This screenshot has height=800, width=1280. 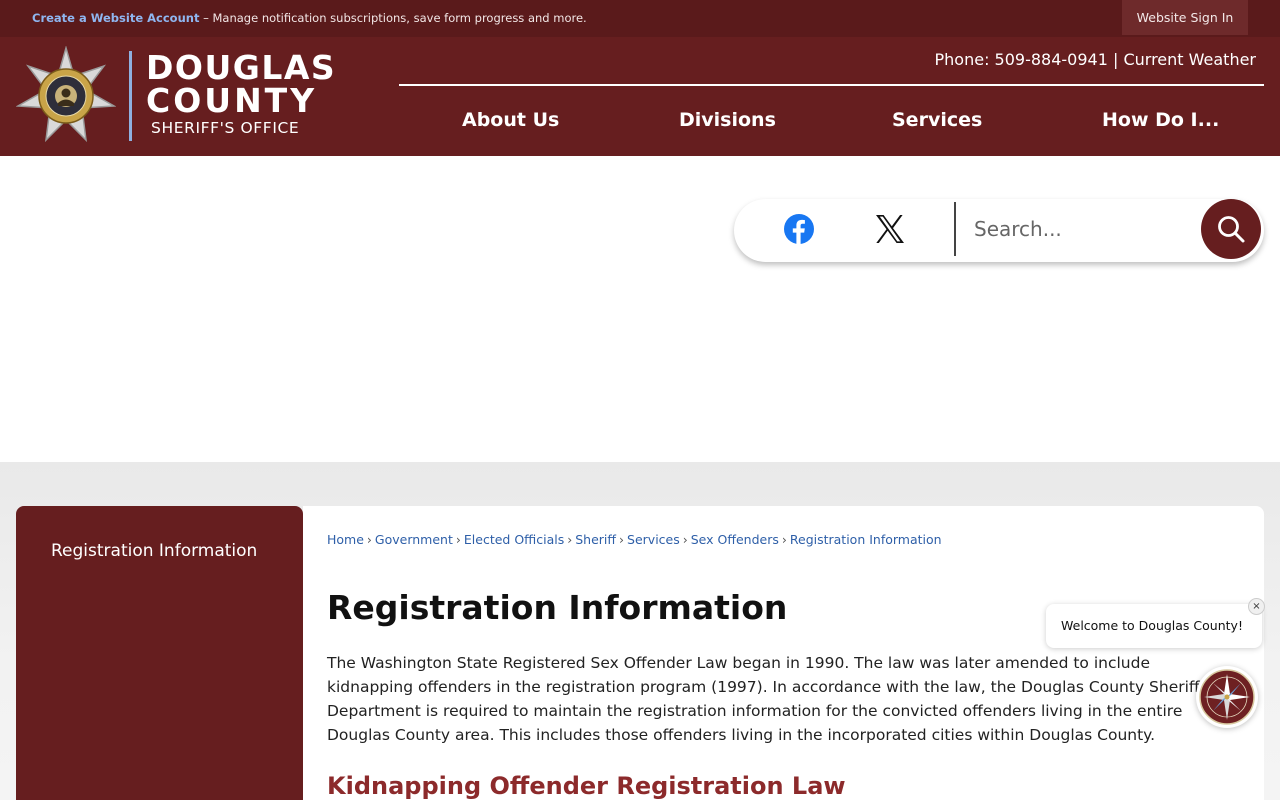 What do you see at coordinates (241, 67) in the screenshot?
I see `logo-title-line1: DOUGLAS` at bounding box center [241, 67].